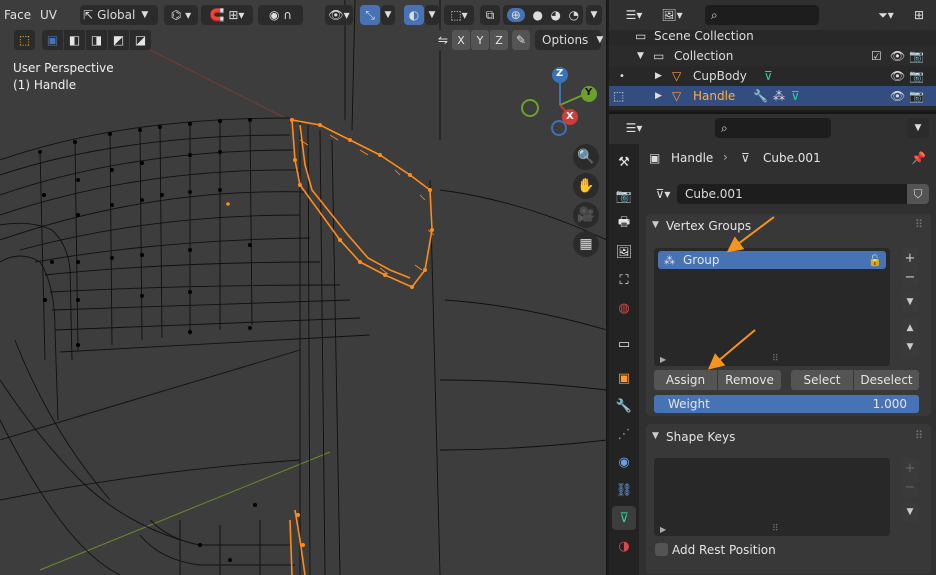  What do you see at coordinates (750, 234) in the screenshot?
I see `arrow-to-group` at bounding box center [750, 234].